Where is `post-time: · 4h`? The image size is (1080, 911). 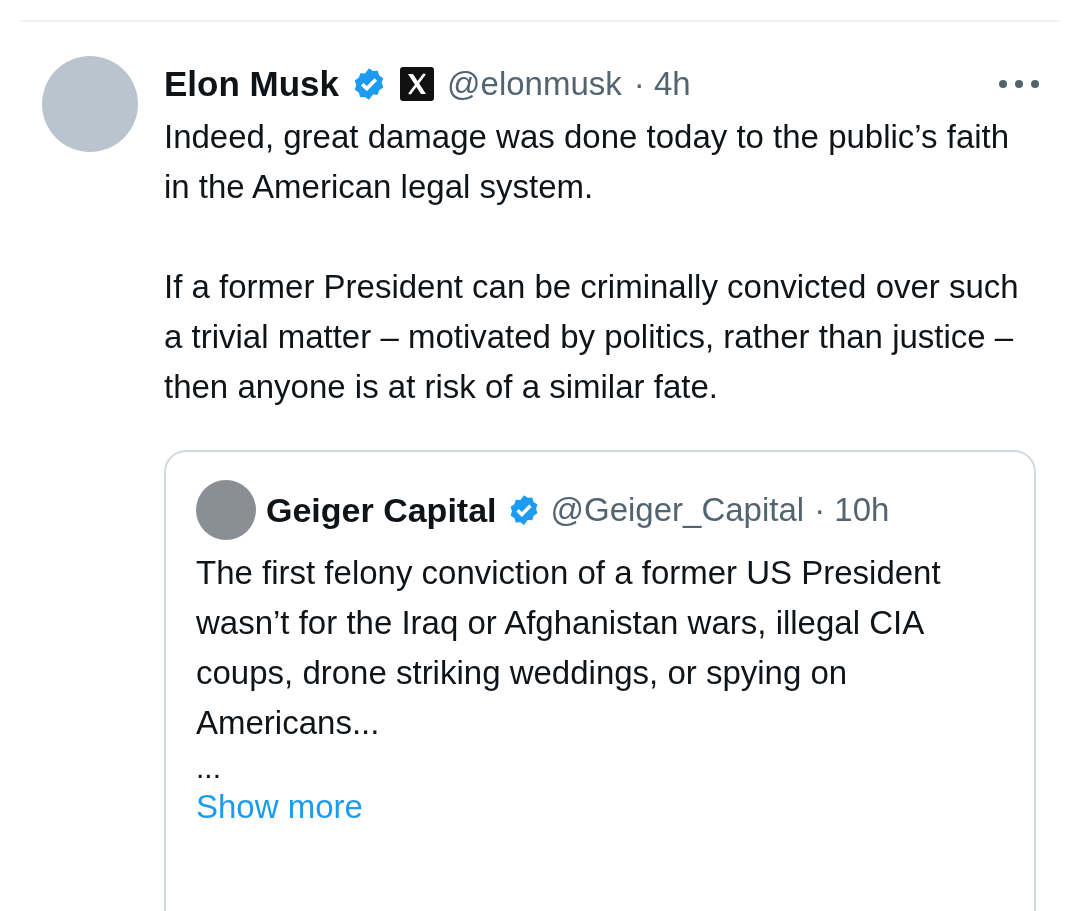 post-time: · 4h is located at coordinates (662, 84).